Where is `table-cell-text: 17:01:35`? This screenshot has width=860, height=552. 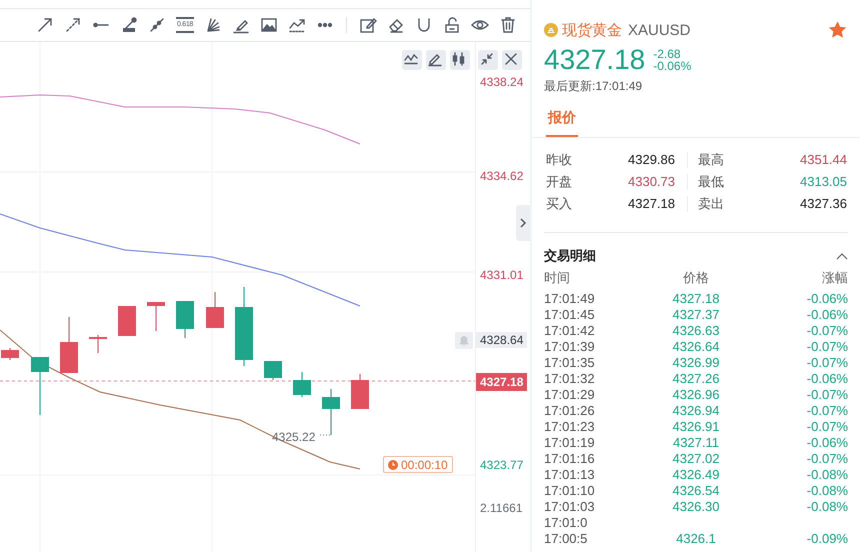 table-cell-text: 17:01:35 is located at coordinates (570, 363).